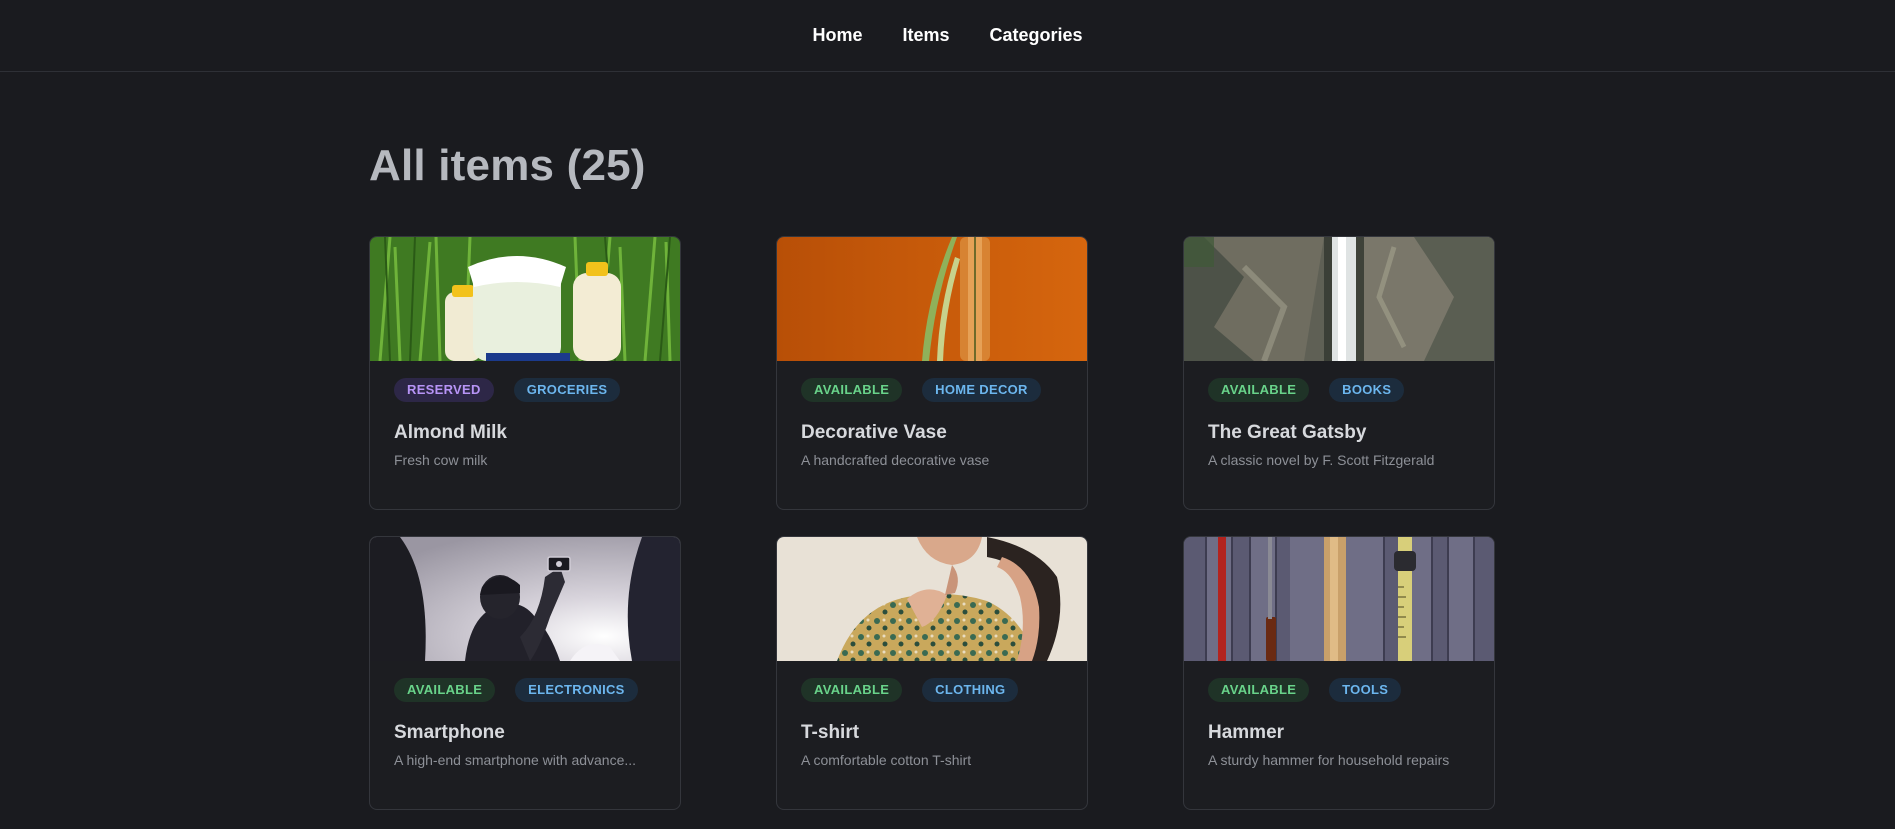  Describe the element at coordinates (886, 760) in the screenshot. I see `item-description: A comfortable cotton T-shirt` at that location.